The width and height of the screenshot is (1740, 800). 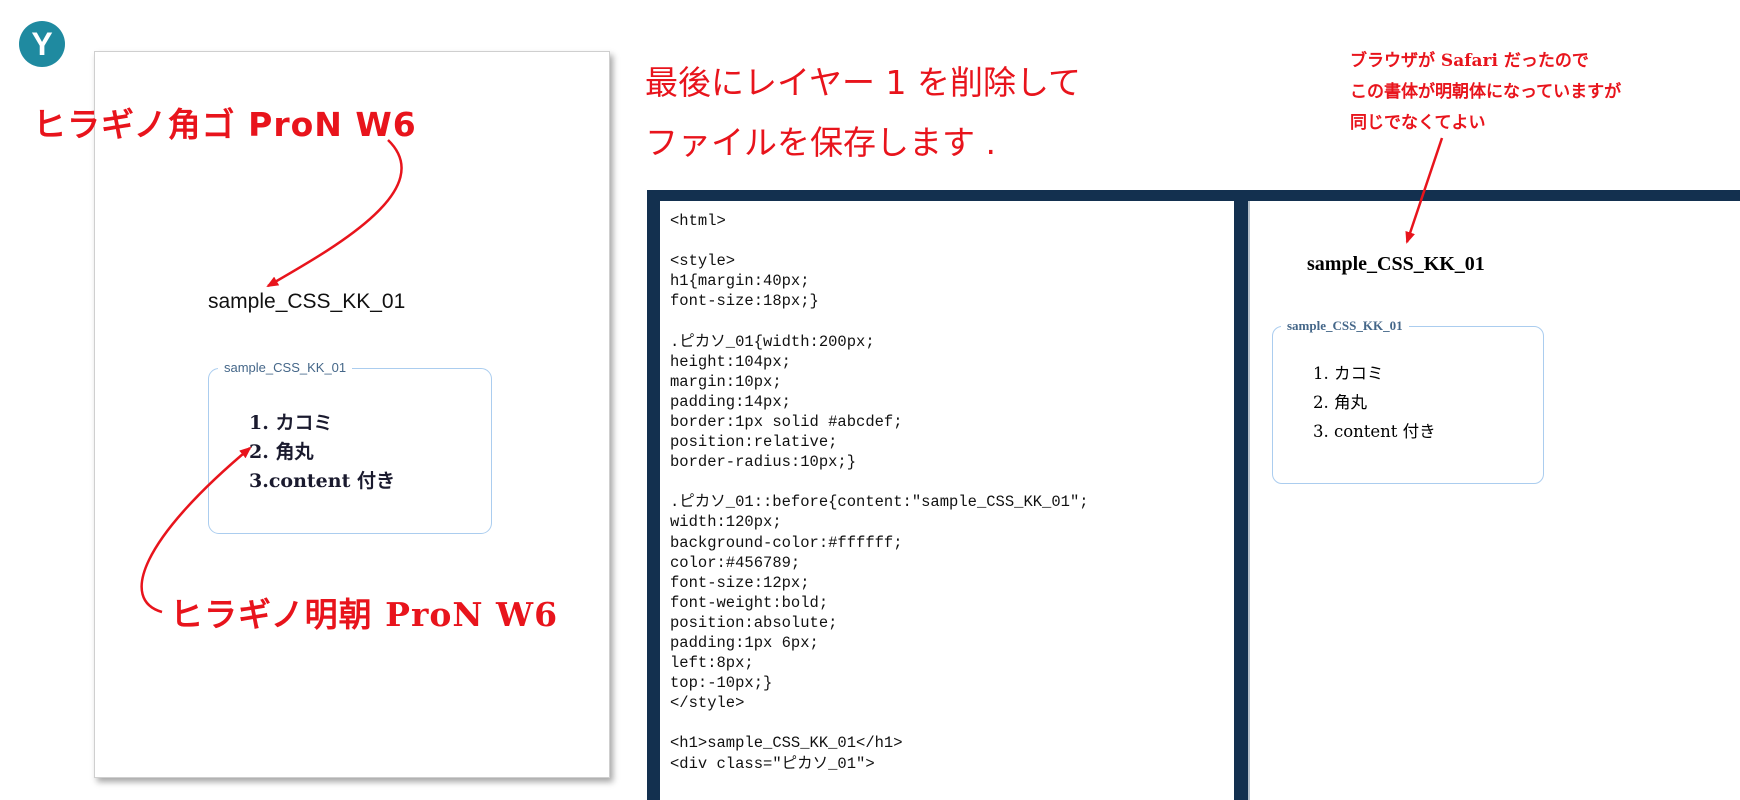 What do you see at coordinates (754, 622) in the screenshot?
I see `code-line: position:absolute;` at bounding box center [754, 622].